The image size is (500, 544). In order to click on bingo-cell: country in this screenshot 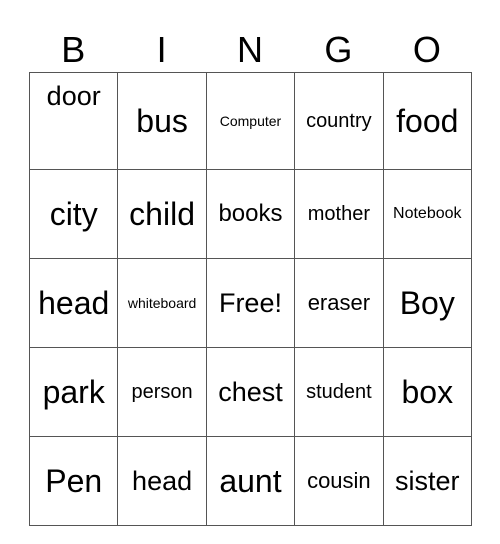, I will do `click(339, 121)`.